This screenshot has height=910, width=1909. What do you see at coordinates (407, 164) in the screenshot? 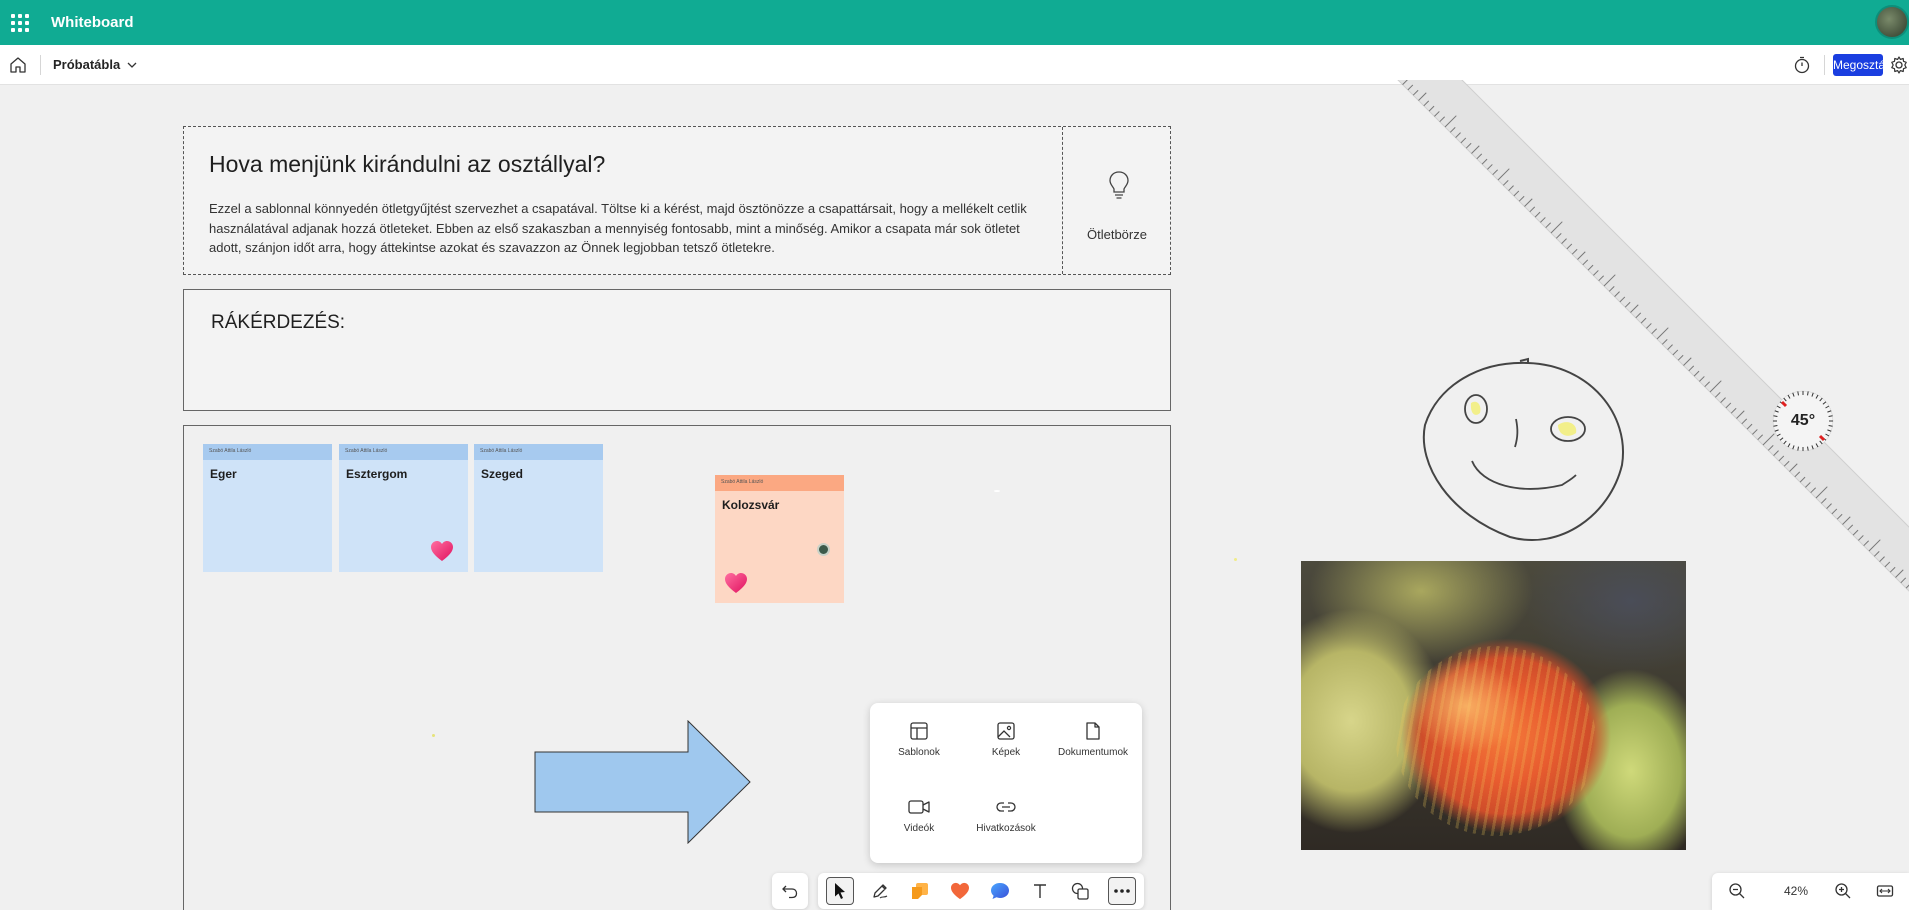
I see `template-title: Hova menjünk kirándulni az osztállyal?` at bounding box center [407, 164].